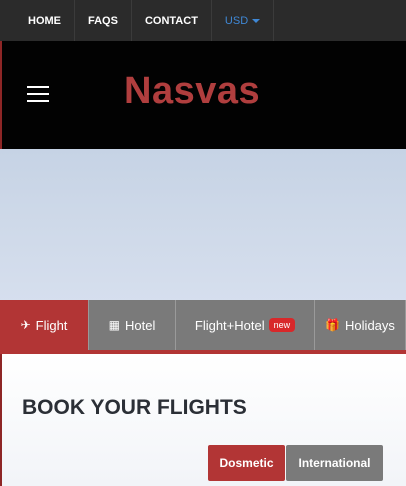  Describe the element at coordinates (370, 325) in the screenshot. I see `tab-holidays-label: Holidays` at that location.